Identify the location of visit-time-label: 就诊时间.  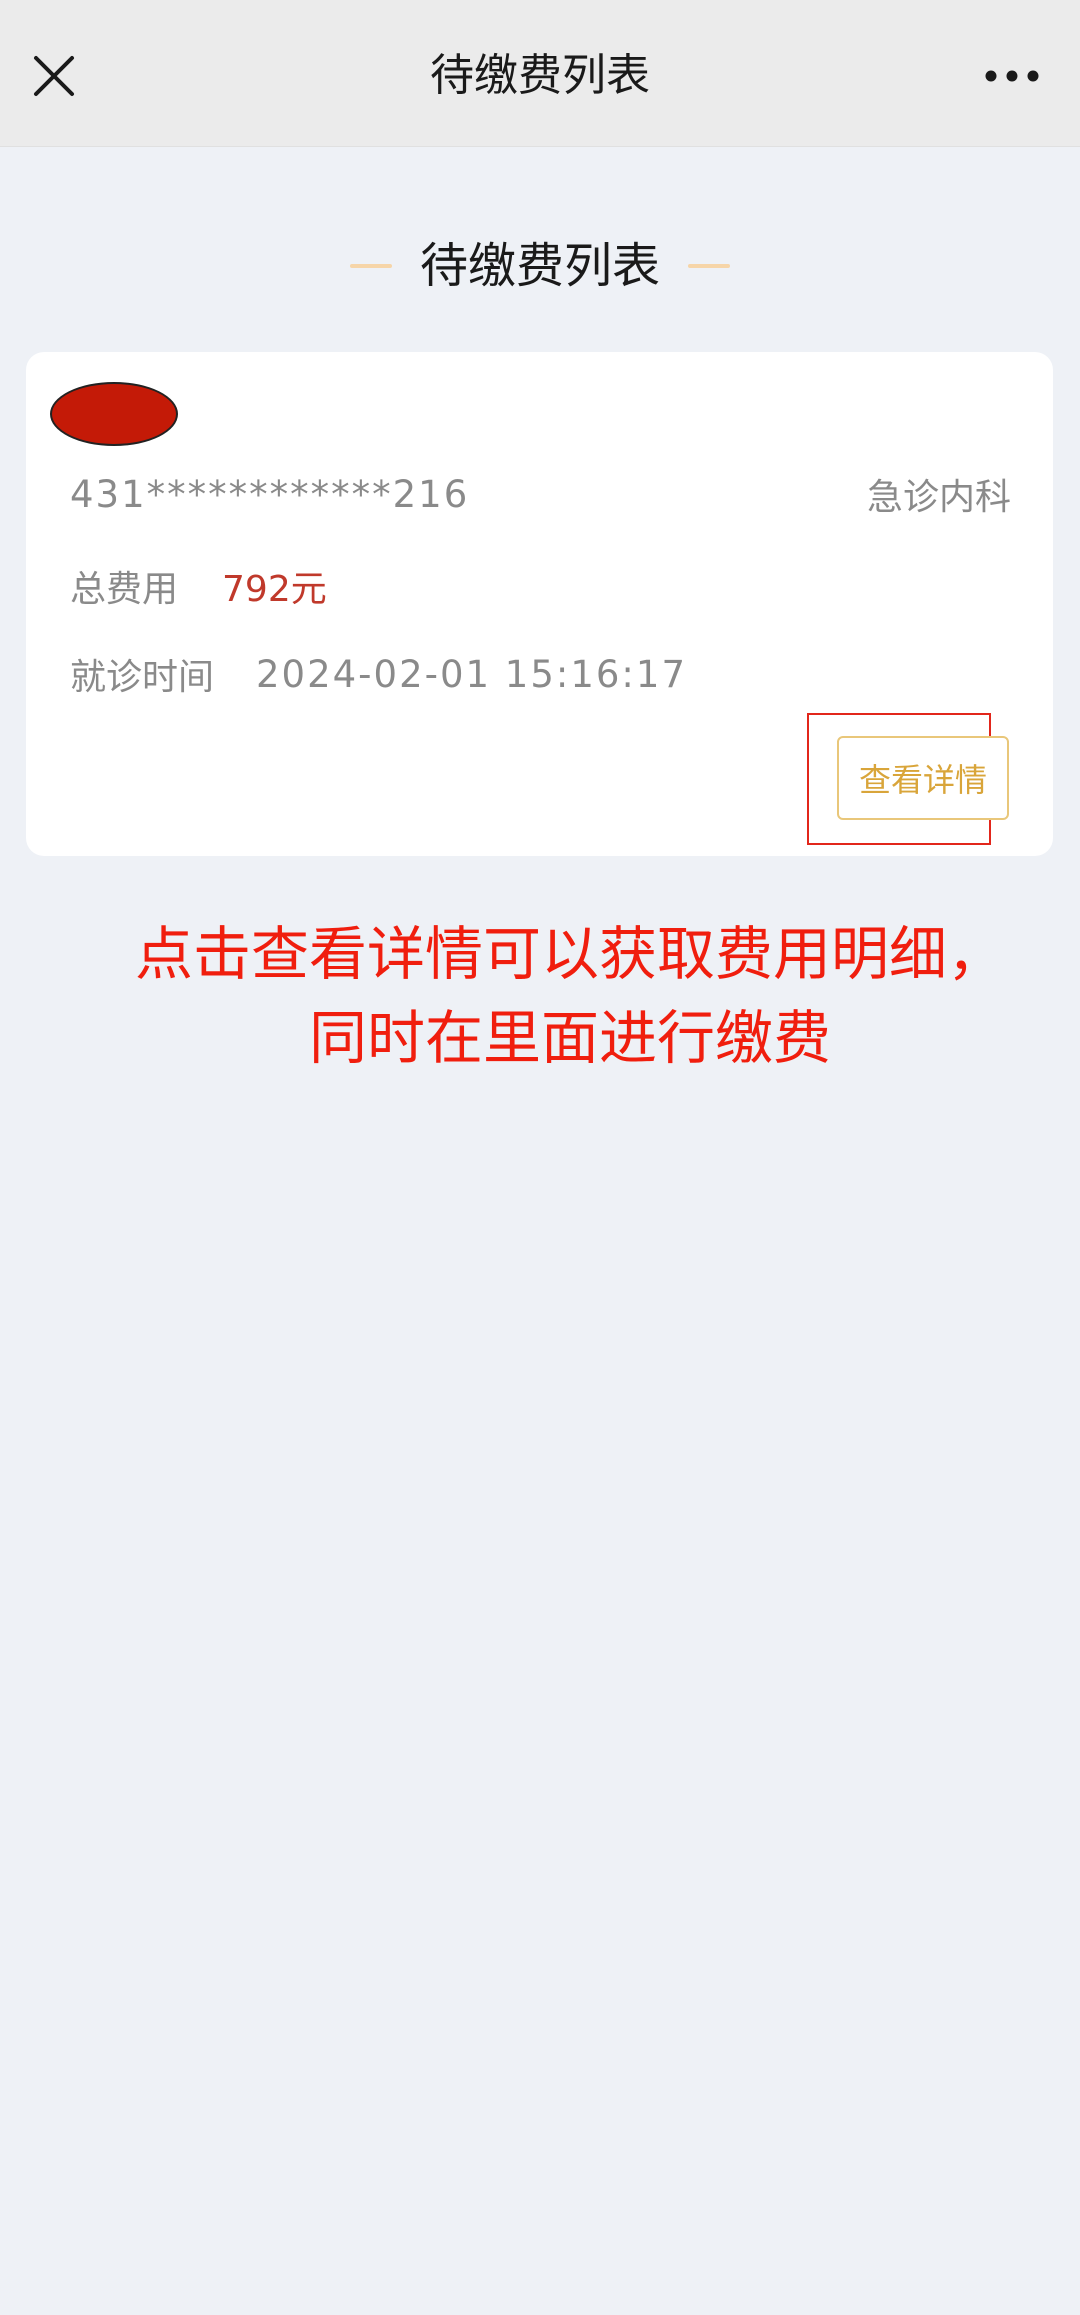
(142, 677).